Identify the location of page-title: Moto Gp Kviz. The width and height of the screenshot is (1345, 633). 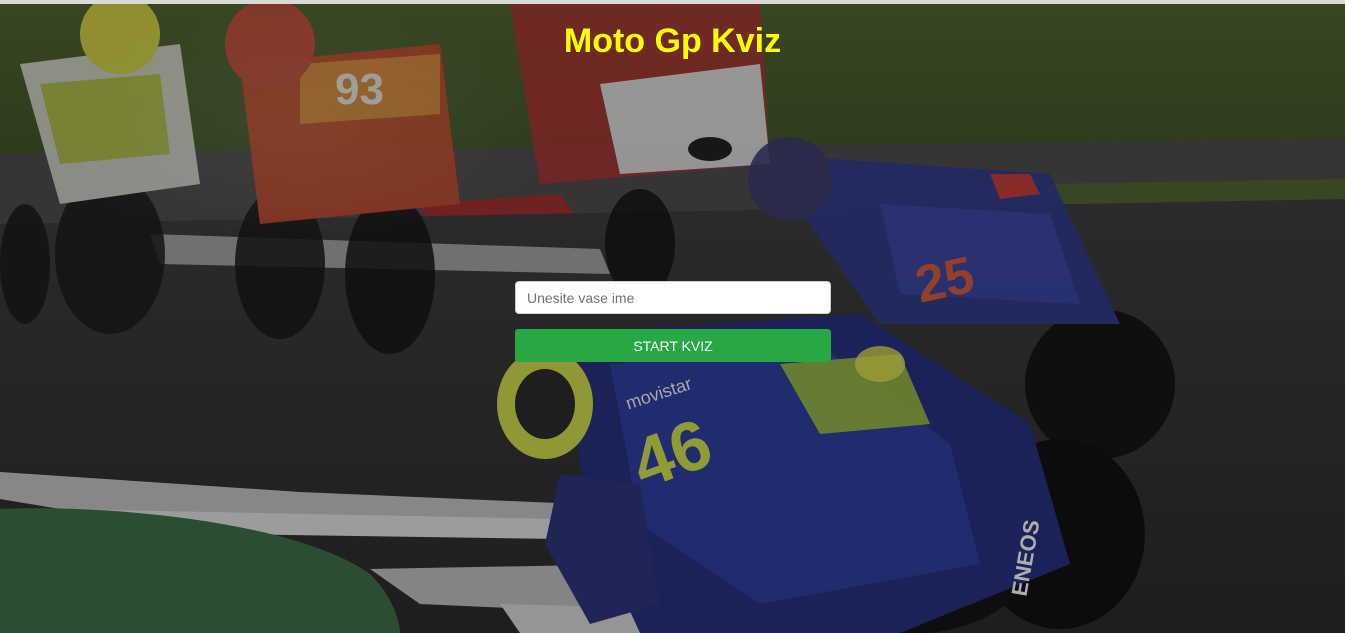
(672, 41).